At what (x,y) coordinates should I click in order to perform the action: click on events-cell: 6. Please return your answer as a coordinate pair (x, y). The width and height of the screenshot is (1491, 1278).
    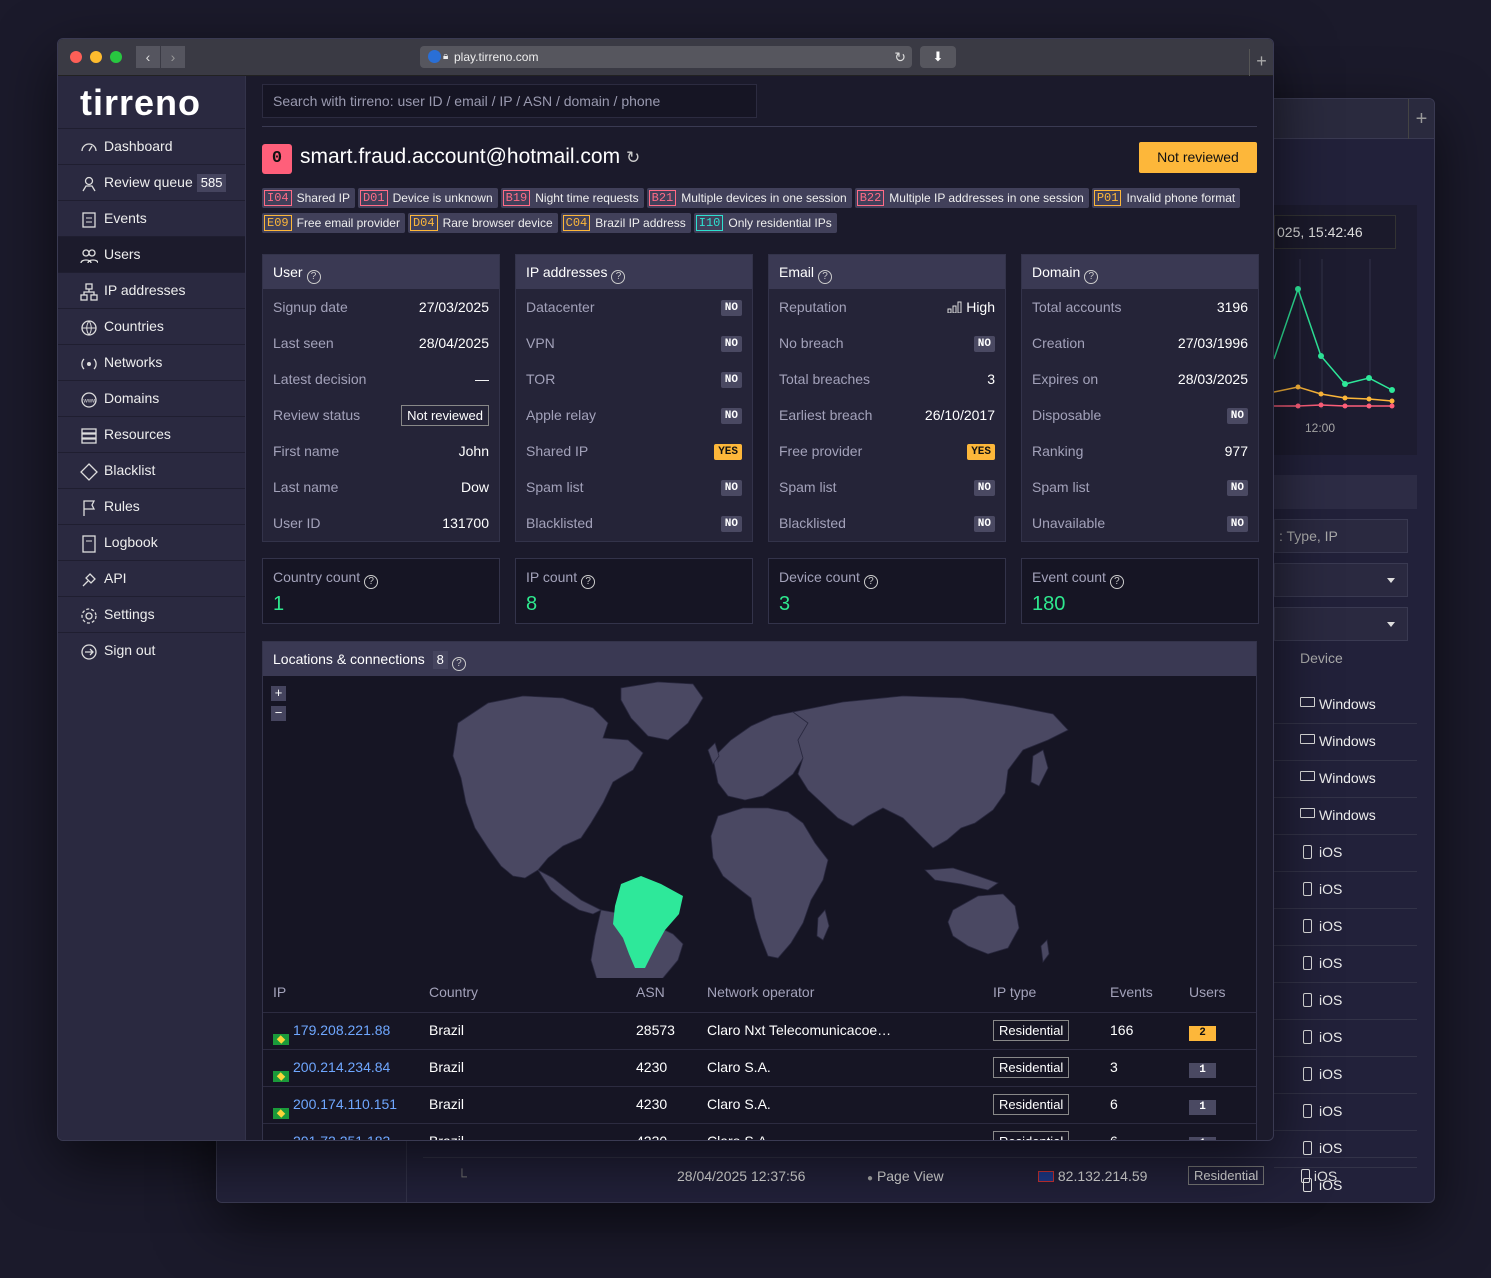
    Looking at the image, I should click on (1114, 1137).